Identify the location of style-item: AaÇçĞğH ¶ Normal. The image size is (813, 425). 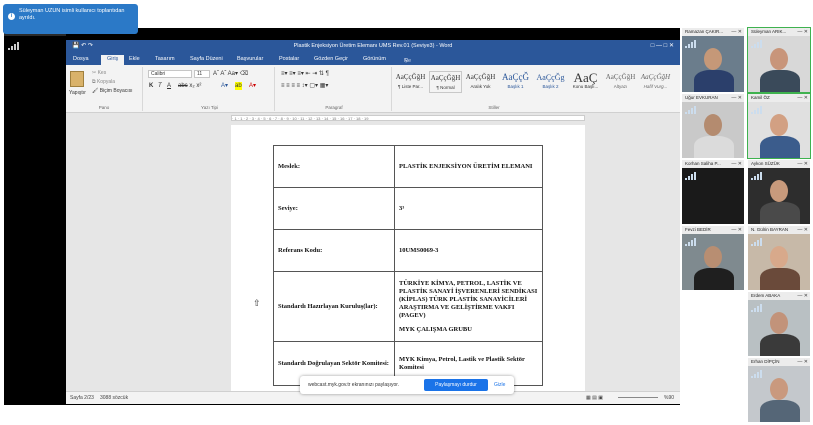
(445, 82).